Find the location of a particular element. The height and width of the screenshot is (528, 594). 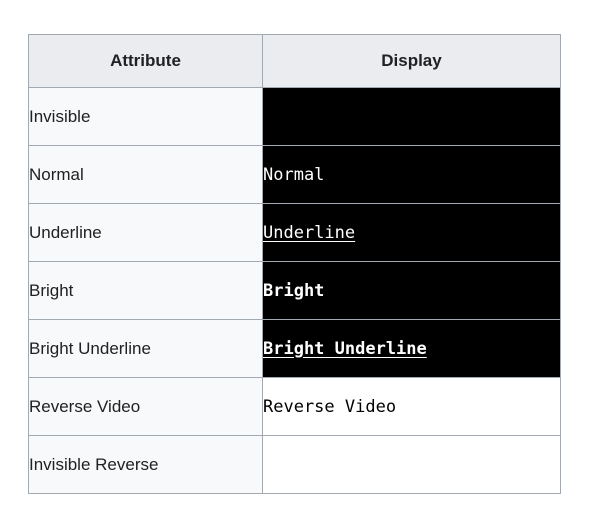

attribute-display-cell: Reverse Video is located at coordinates (411, 406).